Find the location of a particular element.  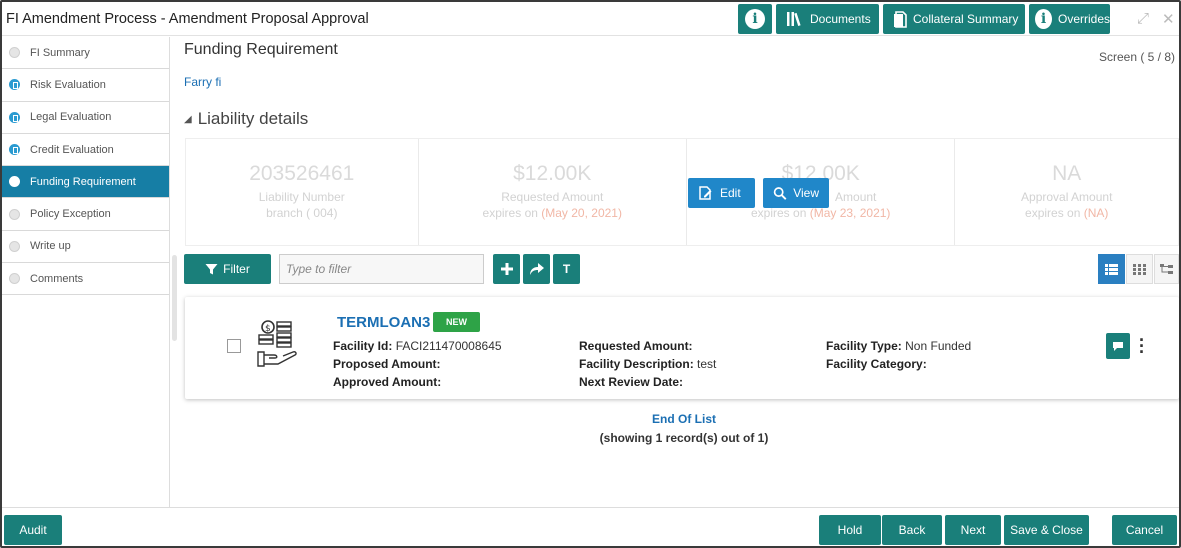

sidebar-item-label: Funding Requirement is located at coordinates (83, 181).